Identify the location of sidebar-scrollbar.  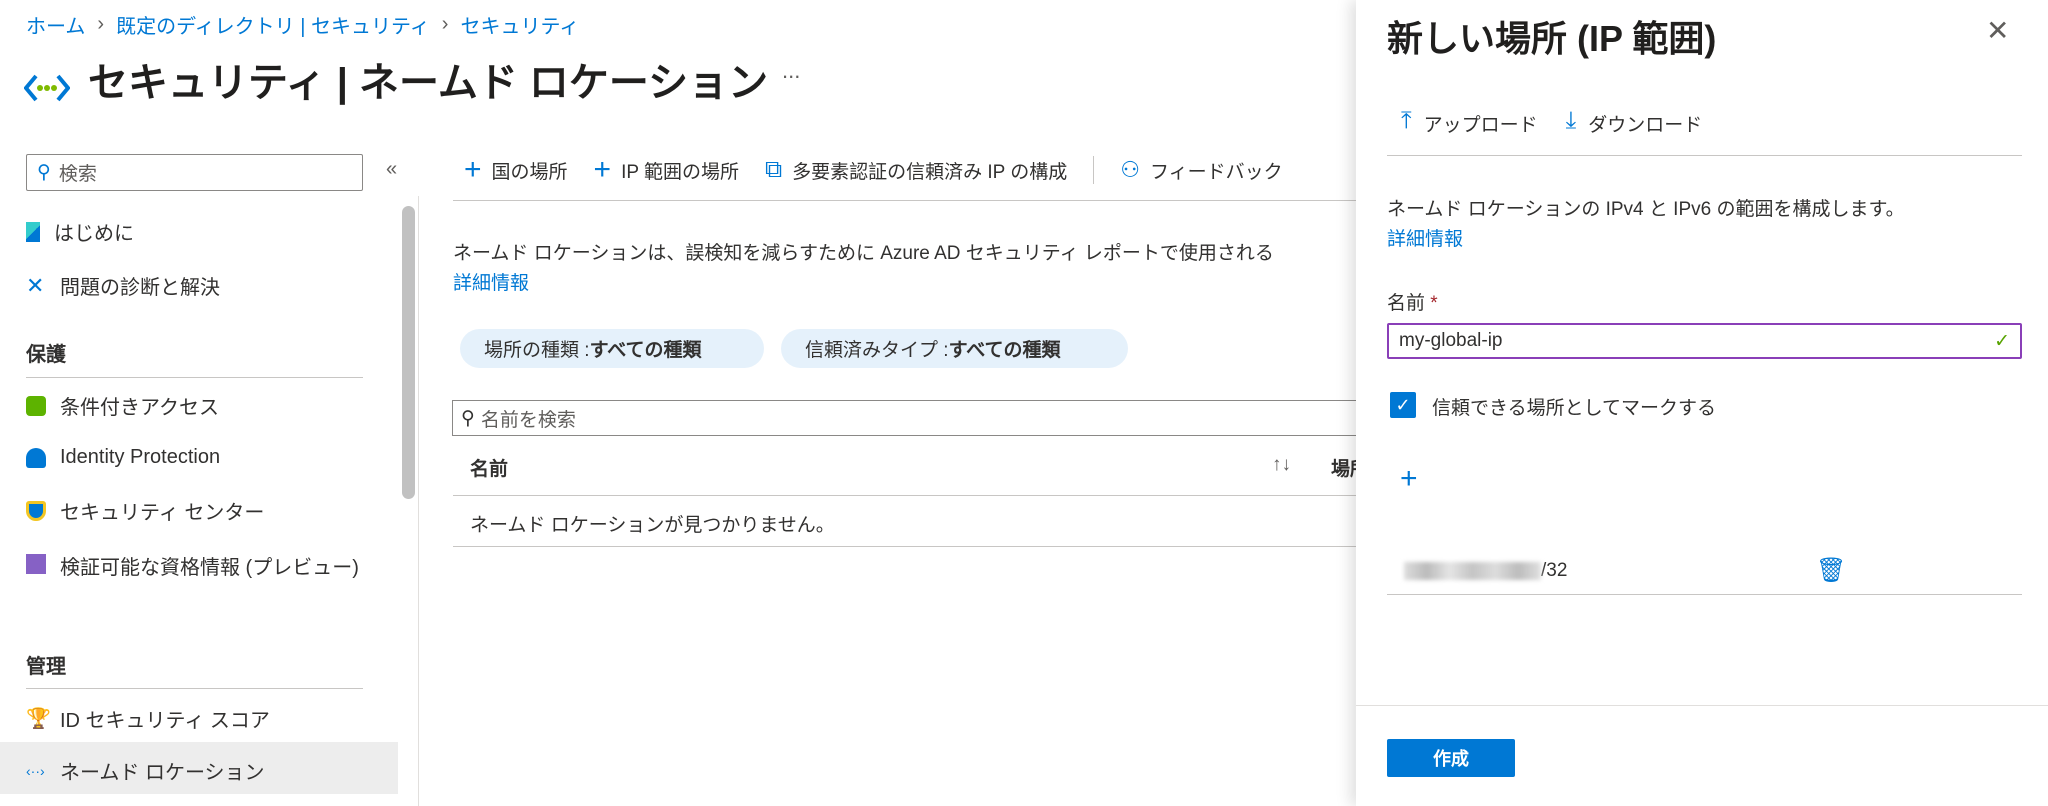
(408, 352).